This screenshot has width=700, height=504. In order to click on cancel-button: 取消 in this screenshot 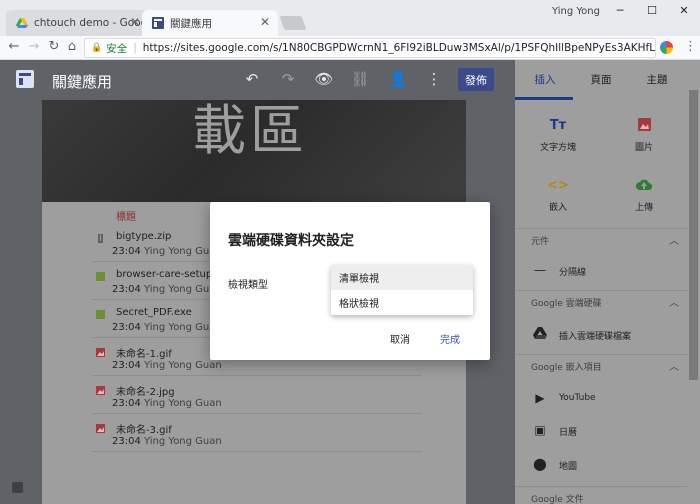, I will do `click(400, 338)`.